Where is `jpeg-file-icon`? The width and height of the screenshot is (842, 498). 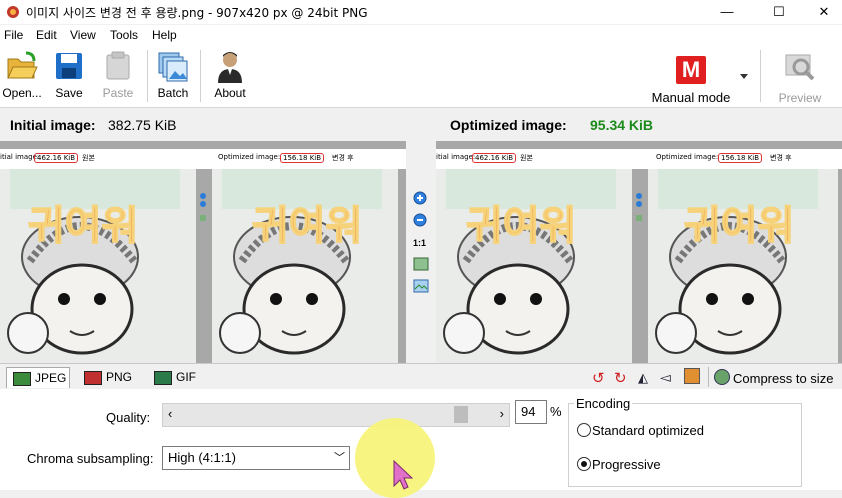
jpeg-file-icon is located at coordinates (22, 379).